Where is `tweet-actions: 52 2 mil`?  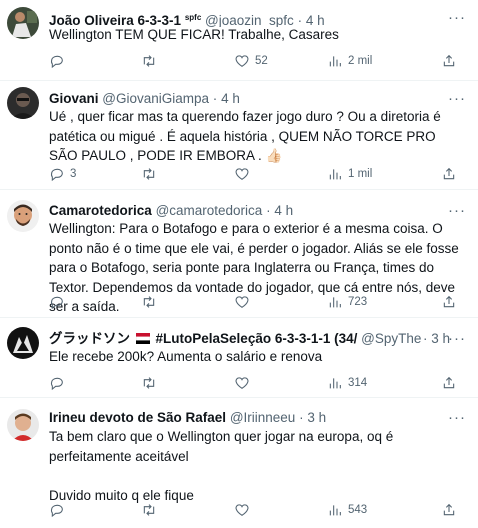 tweet-actions: 52 2 mil is located at coordinates (255, 61).